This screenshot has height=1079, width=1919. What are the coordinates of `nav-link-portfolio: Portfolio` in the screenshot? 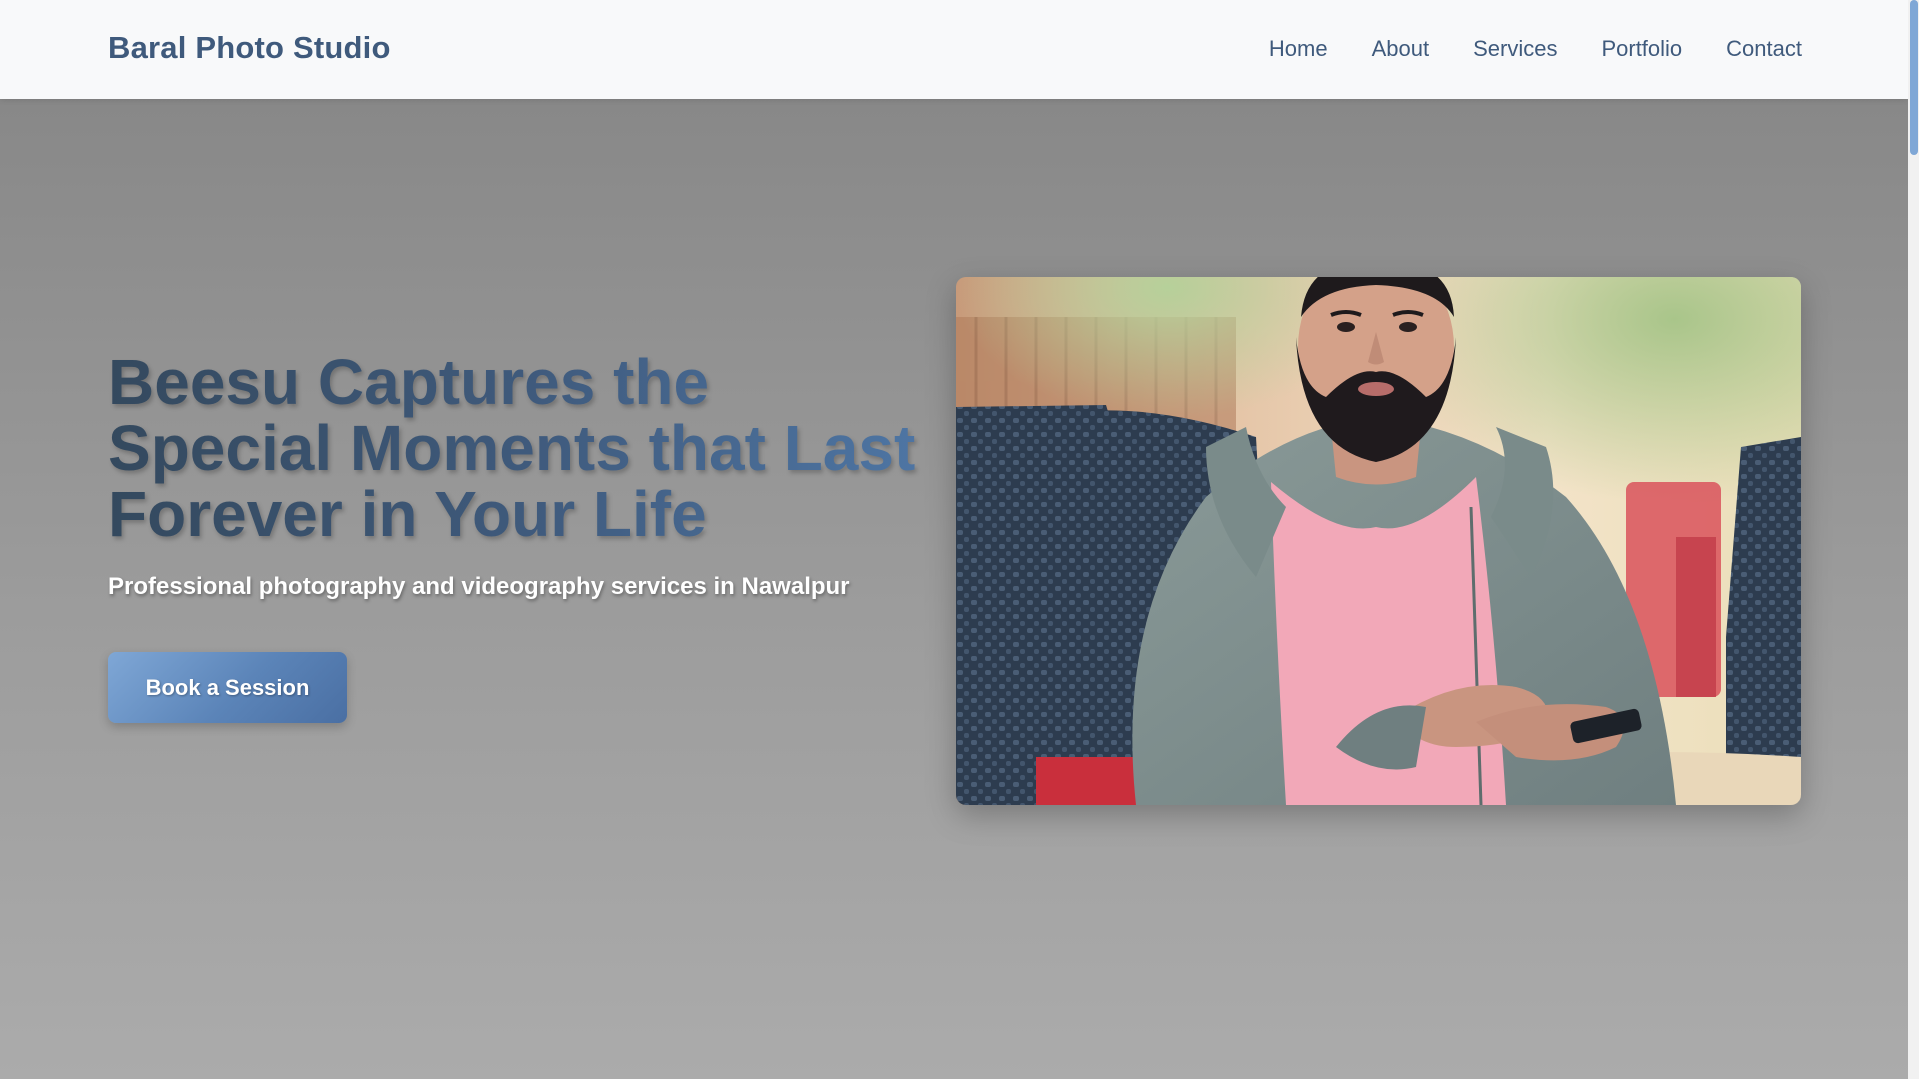 It's located at (1641, 49).